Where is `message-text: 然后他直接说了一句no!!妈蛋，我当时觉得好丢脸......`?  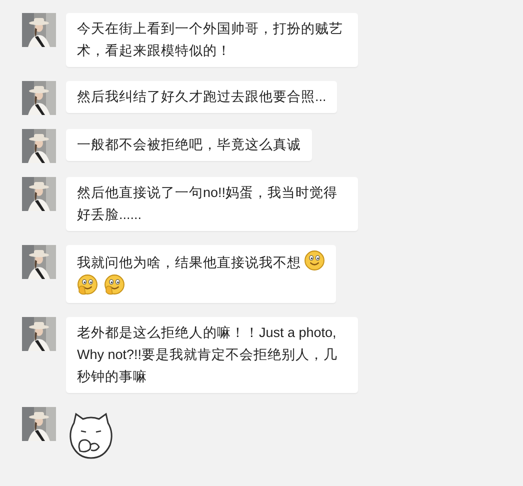 message-text: 然后他直接说了一句no!!妈蛋，我当时觉得好丢脸...... is located at coordinates (207, 203).